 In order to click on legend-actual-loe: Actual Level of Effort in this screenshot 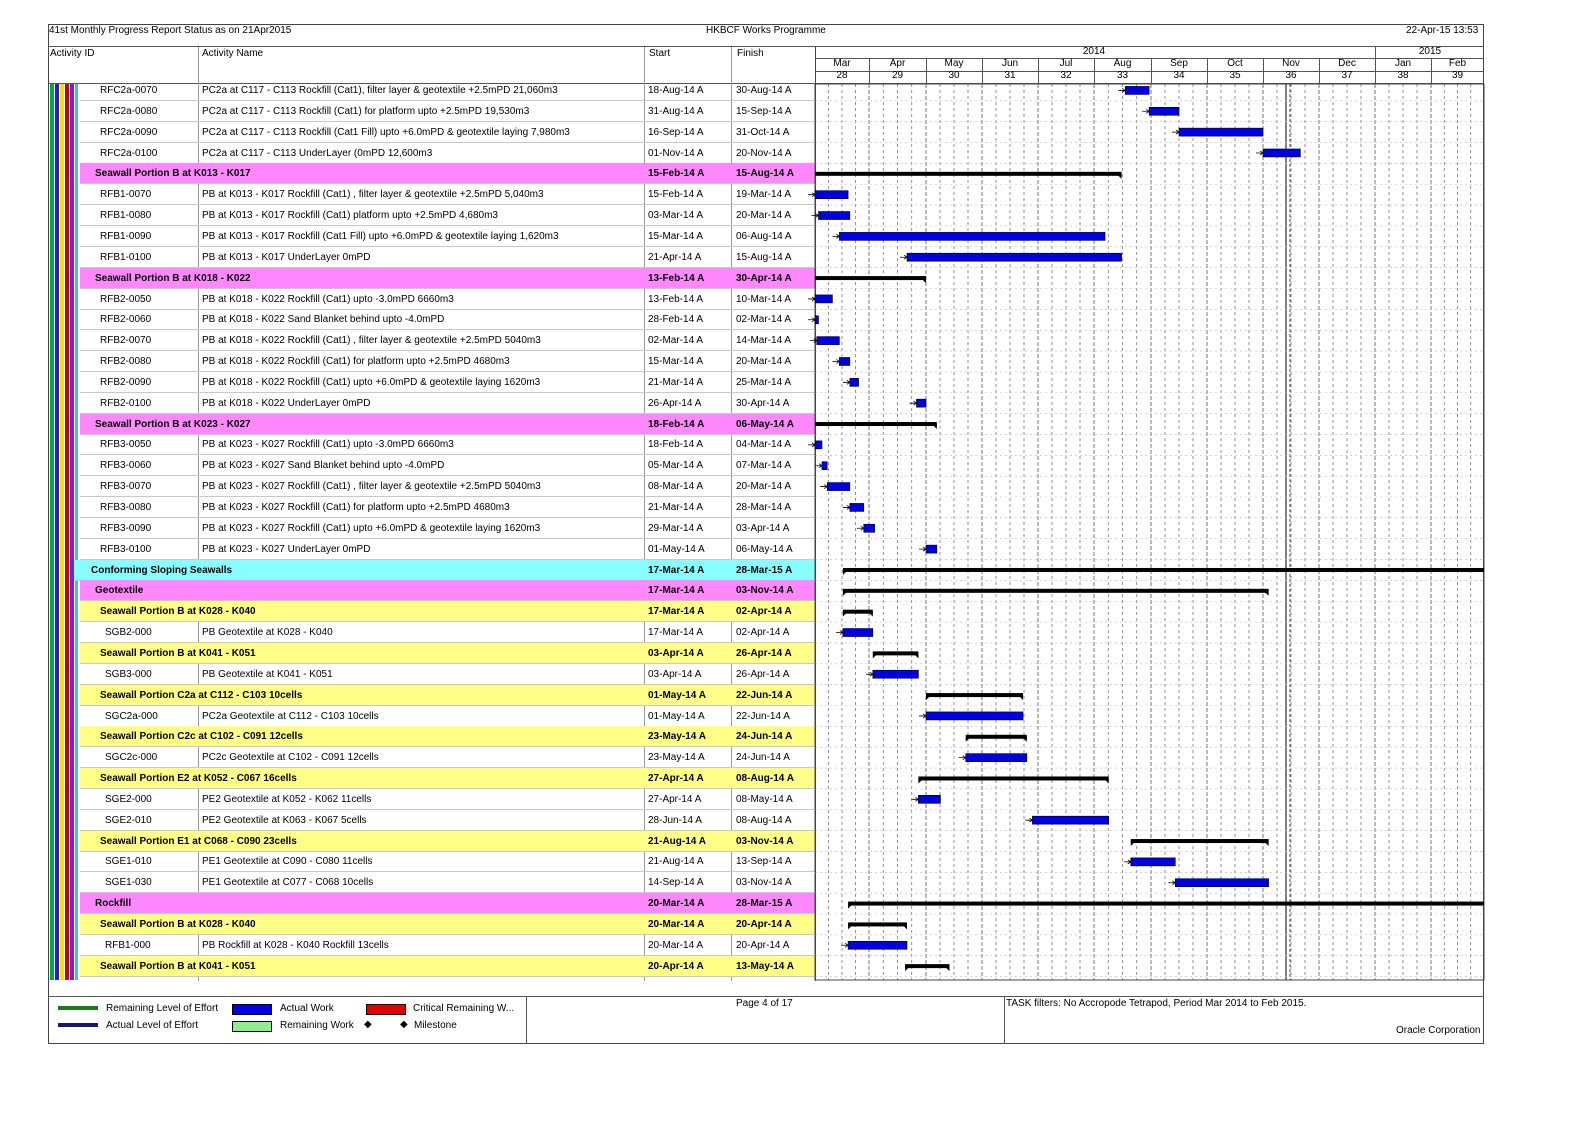, I will do `click(152, 1025)`.